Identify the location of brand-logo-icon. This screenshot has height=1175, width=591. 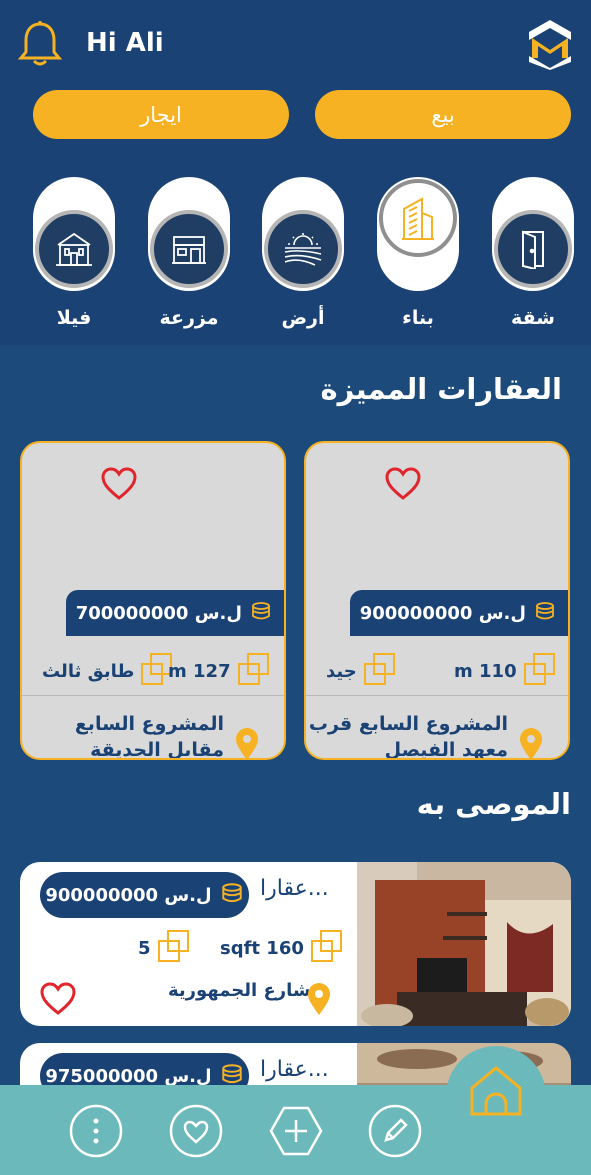
(550, 44).